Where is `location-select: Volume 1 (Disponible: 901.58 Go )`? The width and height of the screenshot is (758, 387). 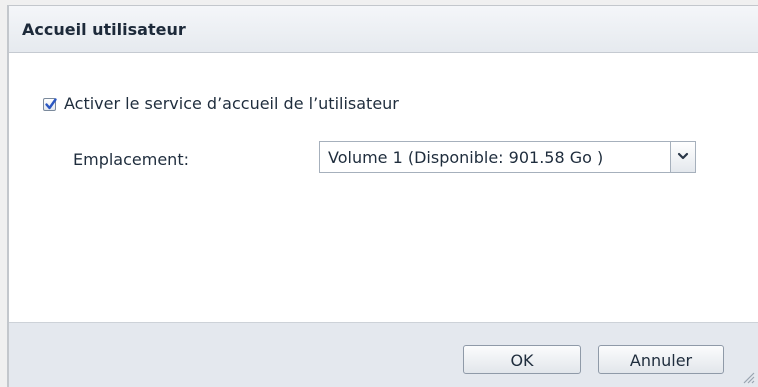
location-select: Volume 1 (Disponible: 901.58 Go ) is located at coordinates (507, 157).